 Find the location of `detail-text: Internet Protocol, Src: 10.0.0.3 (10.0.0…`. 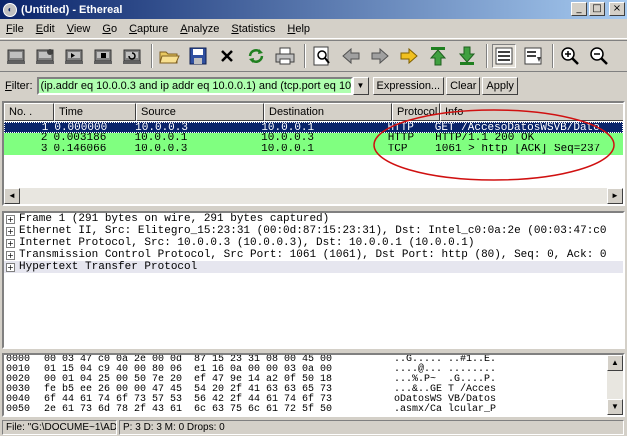

detail-text: Internet Protocol, Src: 10.0.0.3 (10.0.0… is located at coordinates (247, 243).